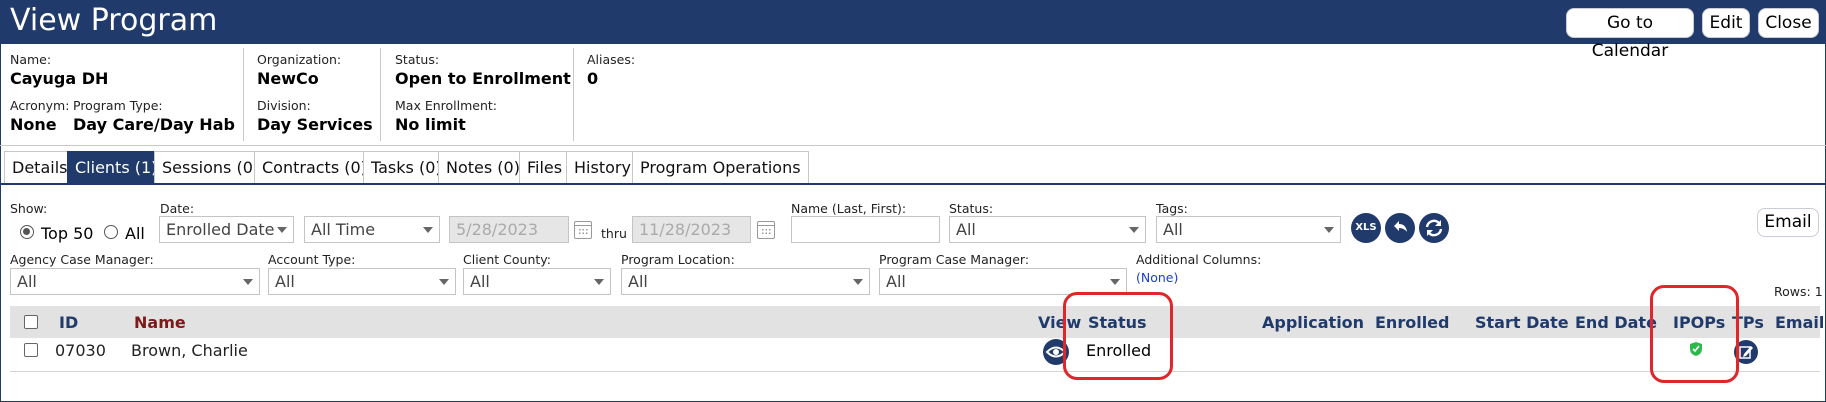  Describe the element at coordinates (1522, 322) in the screenshot. I see `column-start-date: Start Date` at that location.